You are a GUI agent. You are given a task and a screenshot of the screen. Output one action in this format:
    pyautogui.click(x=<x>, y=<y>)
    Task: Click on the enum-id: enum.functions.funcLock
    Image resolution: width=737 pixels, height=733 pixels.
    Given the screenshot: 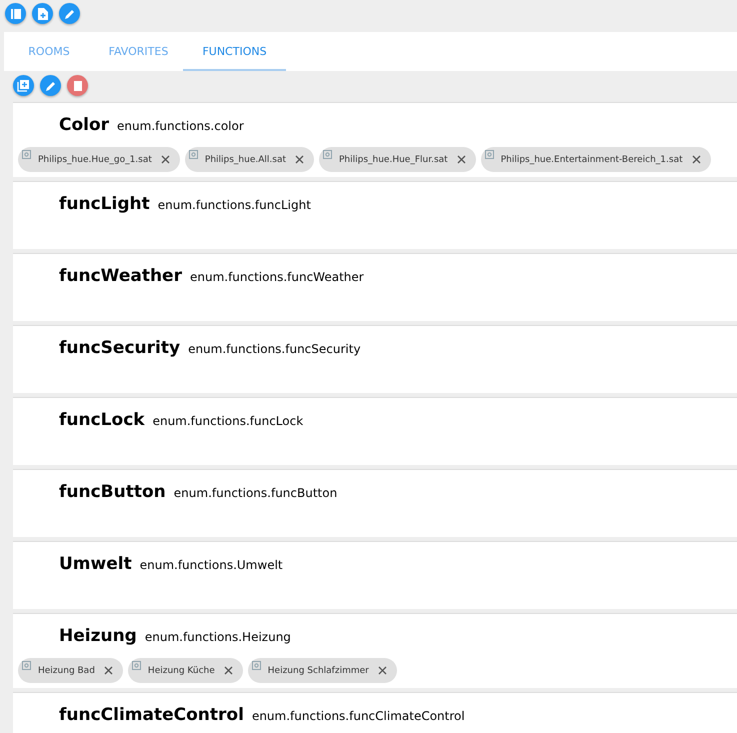 What is the action you would take?
    pyautogui.click(x=228, y=421)
    